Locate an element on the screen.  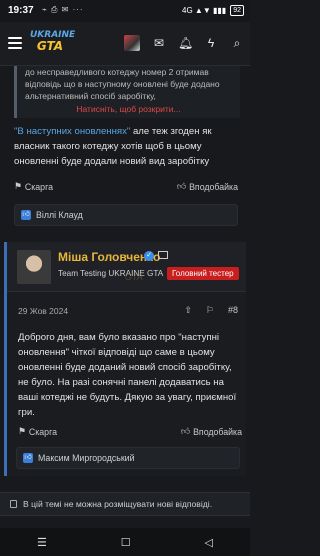
post2-reactions: 👍︎ Максим Миргородський is located at coordinates (128, 458).